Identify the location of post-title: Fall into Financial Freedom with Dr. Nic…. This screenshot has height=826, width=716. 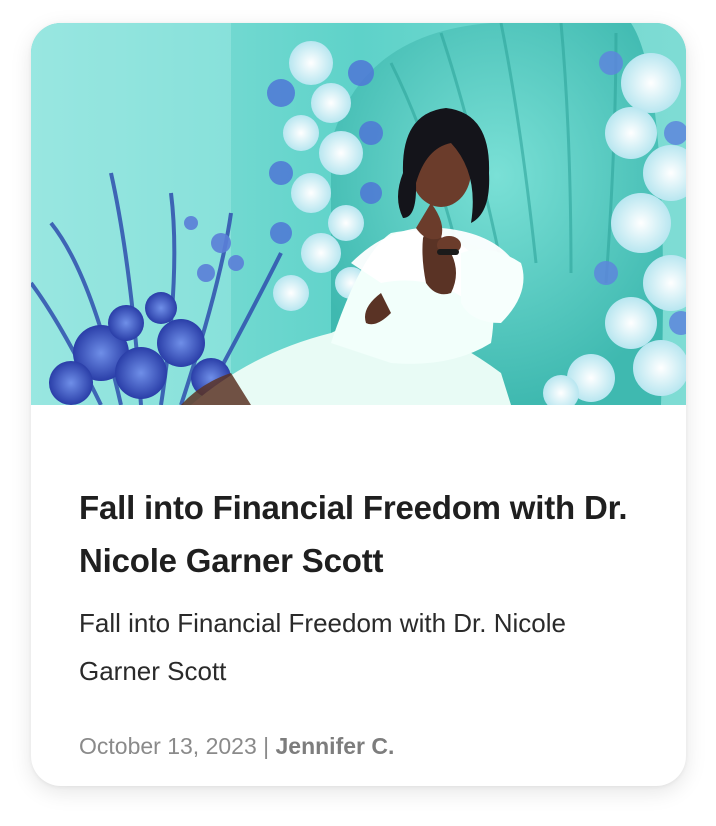
(364, 534).